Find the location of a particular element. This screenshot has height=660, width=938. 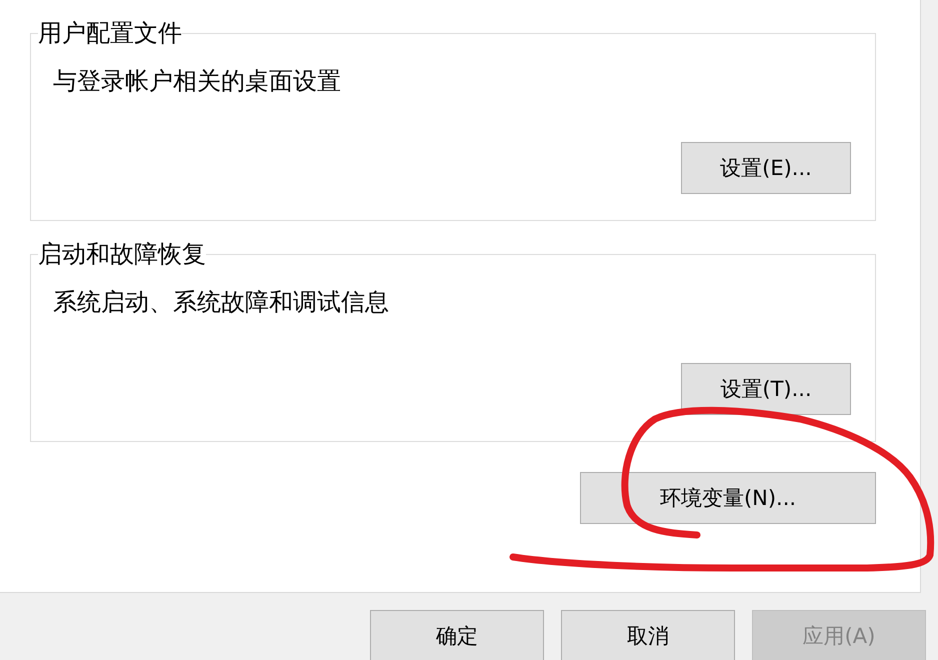

group-title: 用户配置文件 is located at coordinates (110, 33).